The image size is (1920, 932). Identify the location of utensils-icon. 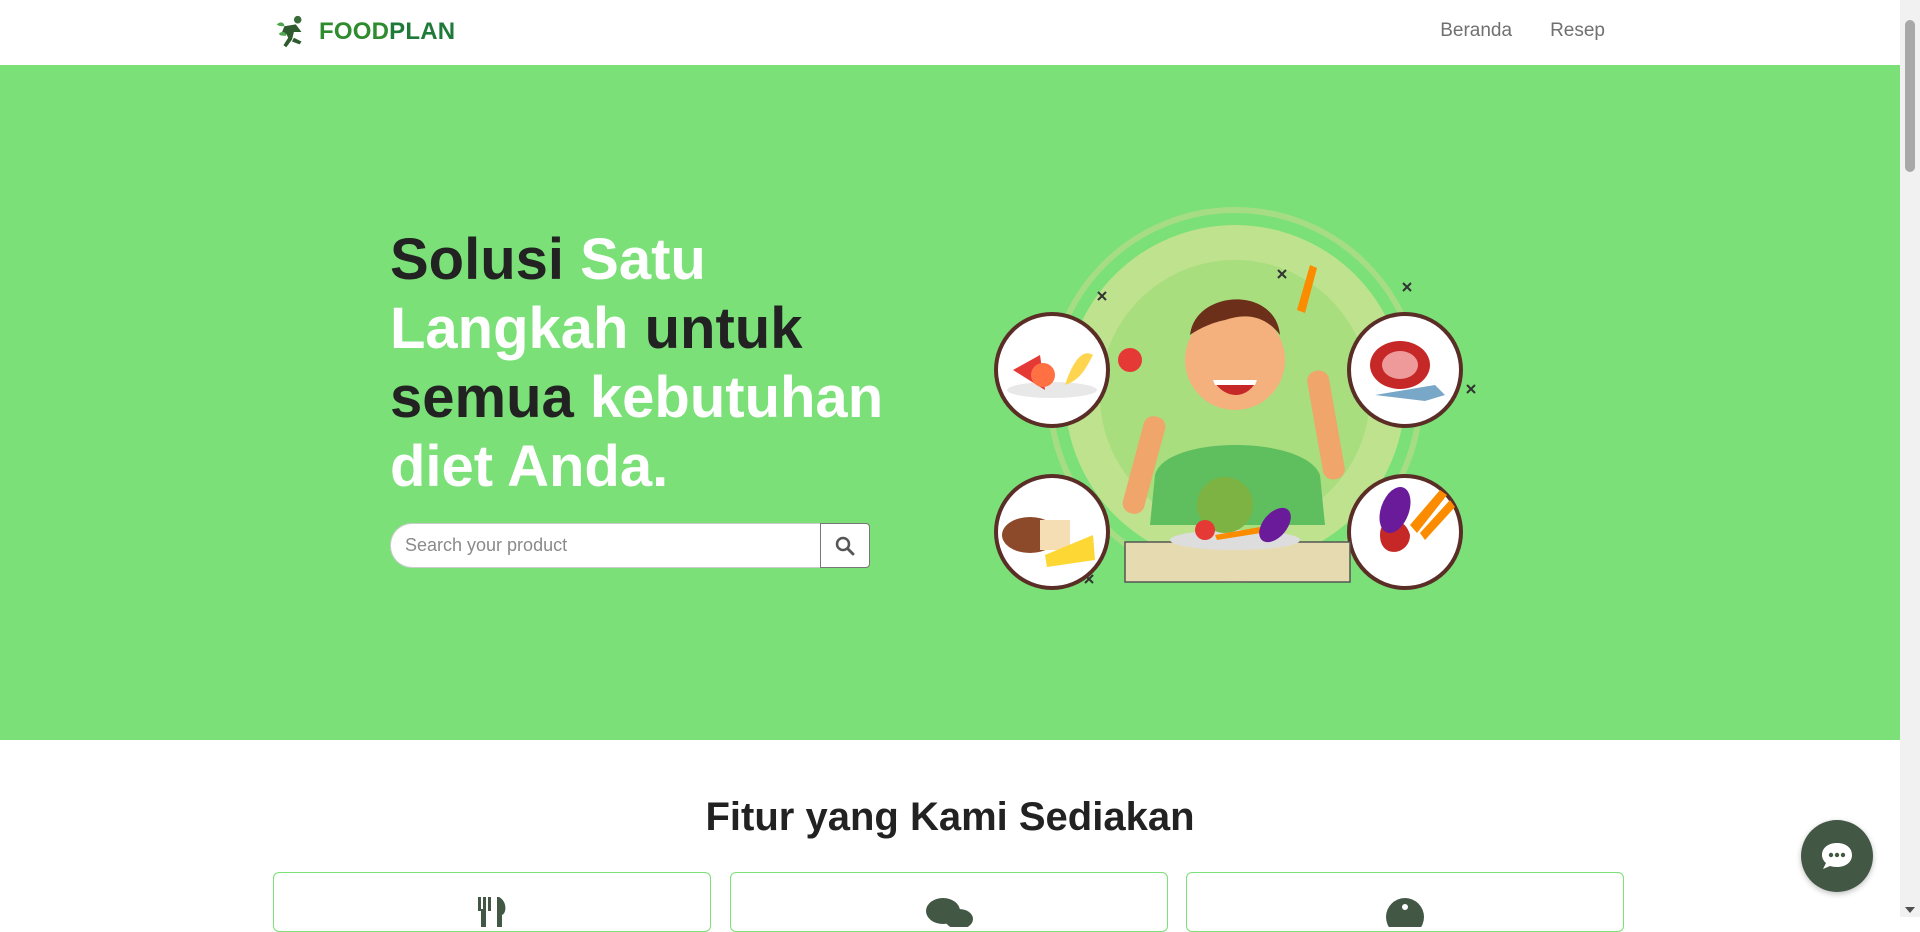
(492, 912).